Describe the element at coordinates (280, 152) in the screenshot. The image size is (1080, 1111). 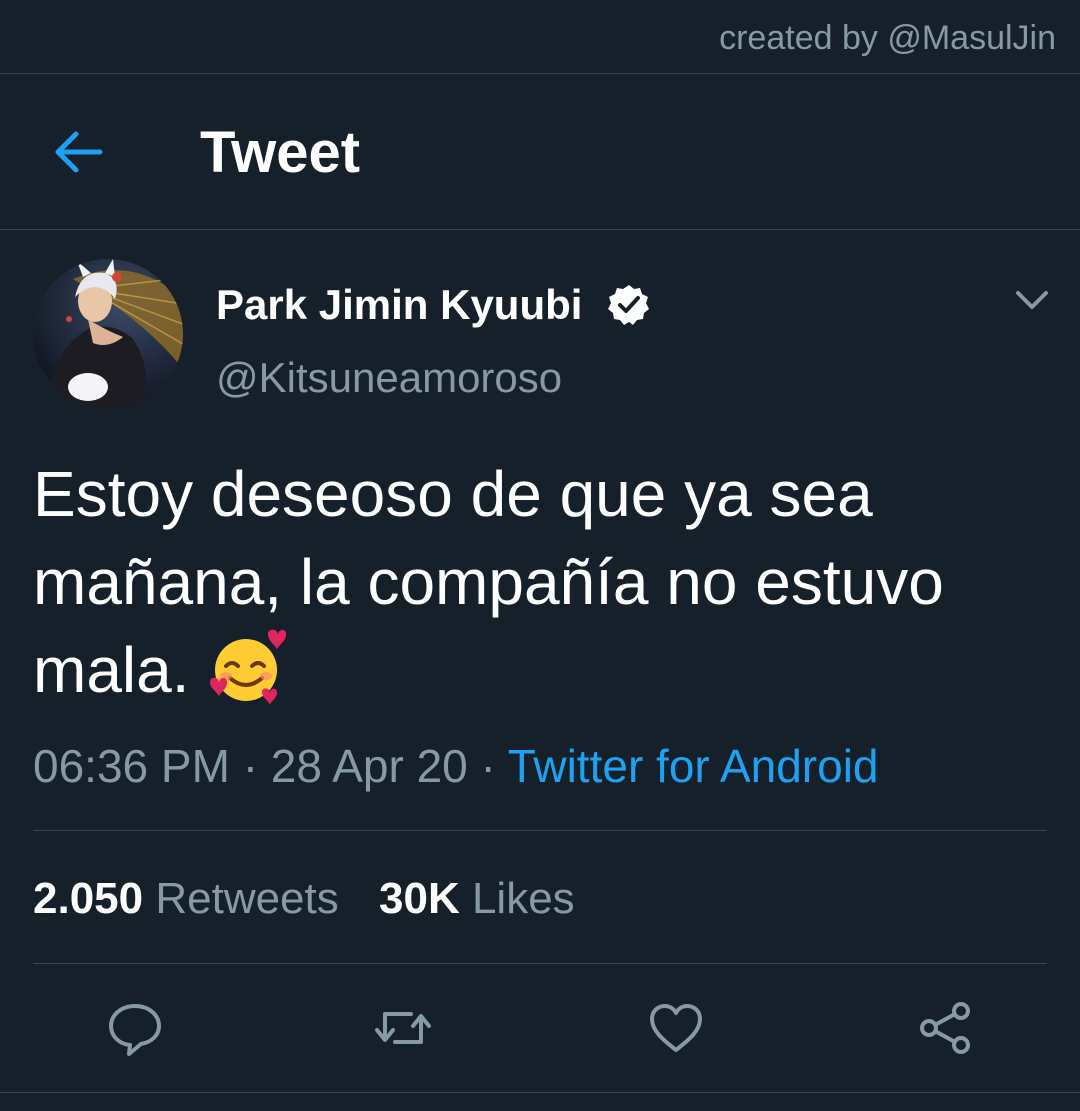
I see `page-title: Tweet` at that location.